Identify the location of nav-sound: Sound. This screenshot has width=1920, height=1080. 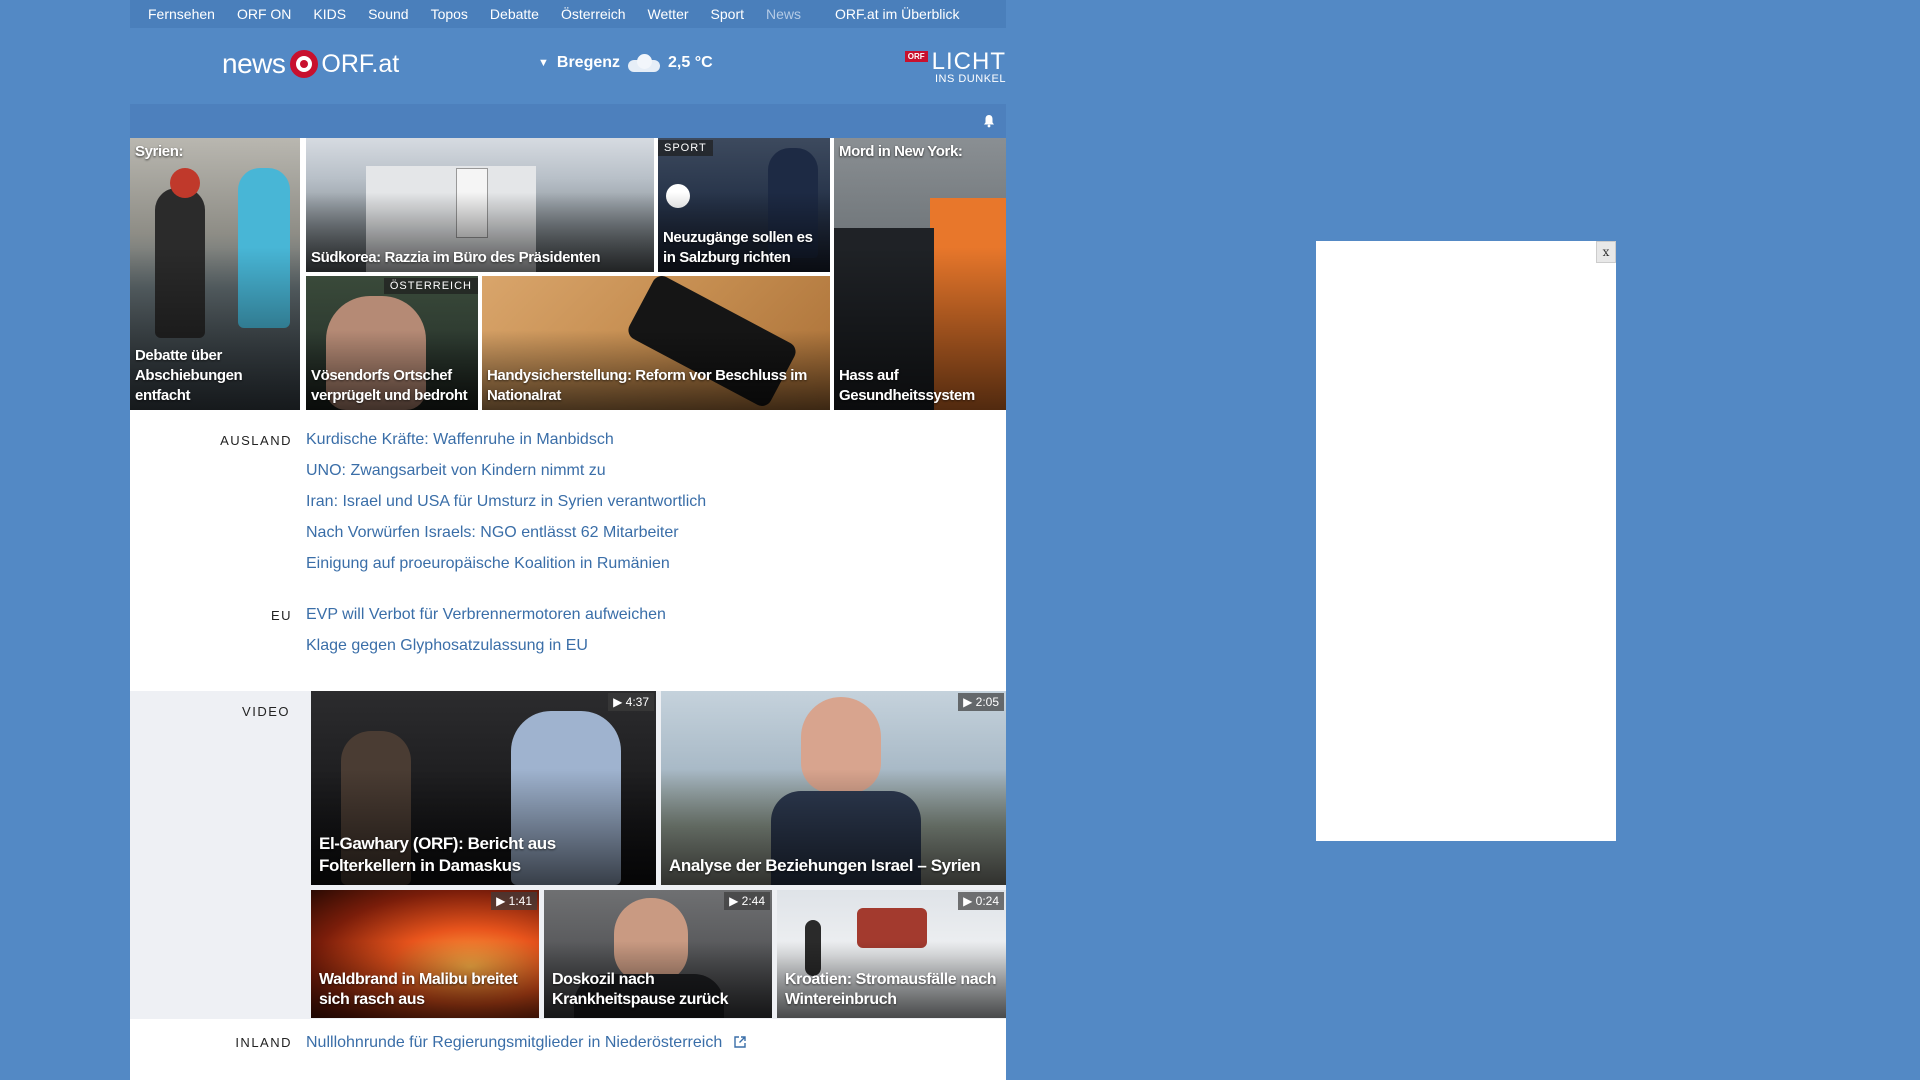
(388, 14).